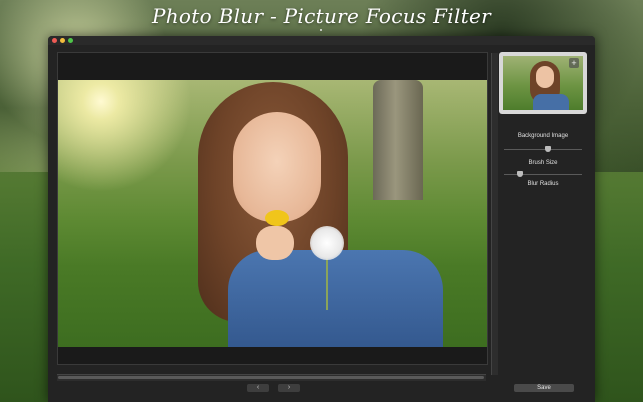 The height and width of the screenshot is (402, 643). I want to click on plus-icon: +, so click(574, 63).